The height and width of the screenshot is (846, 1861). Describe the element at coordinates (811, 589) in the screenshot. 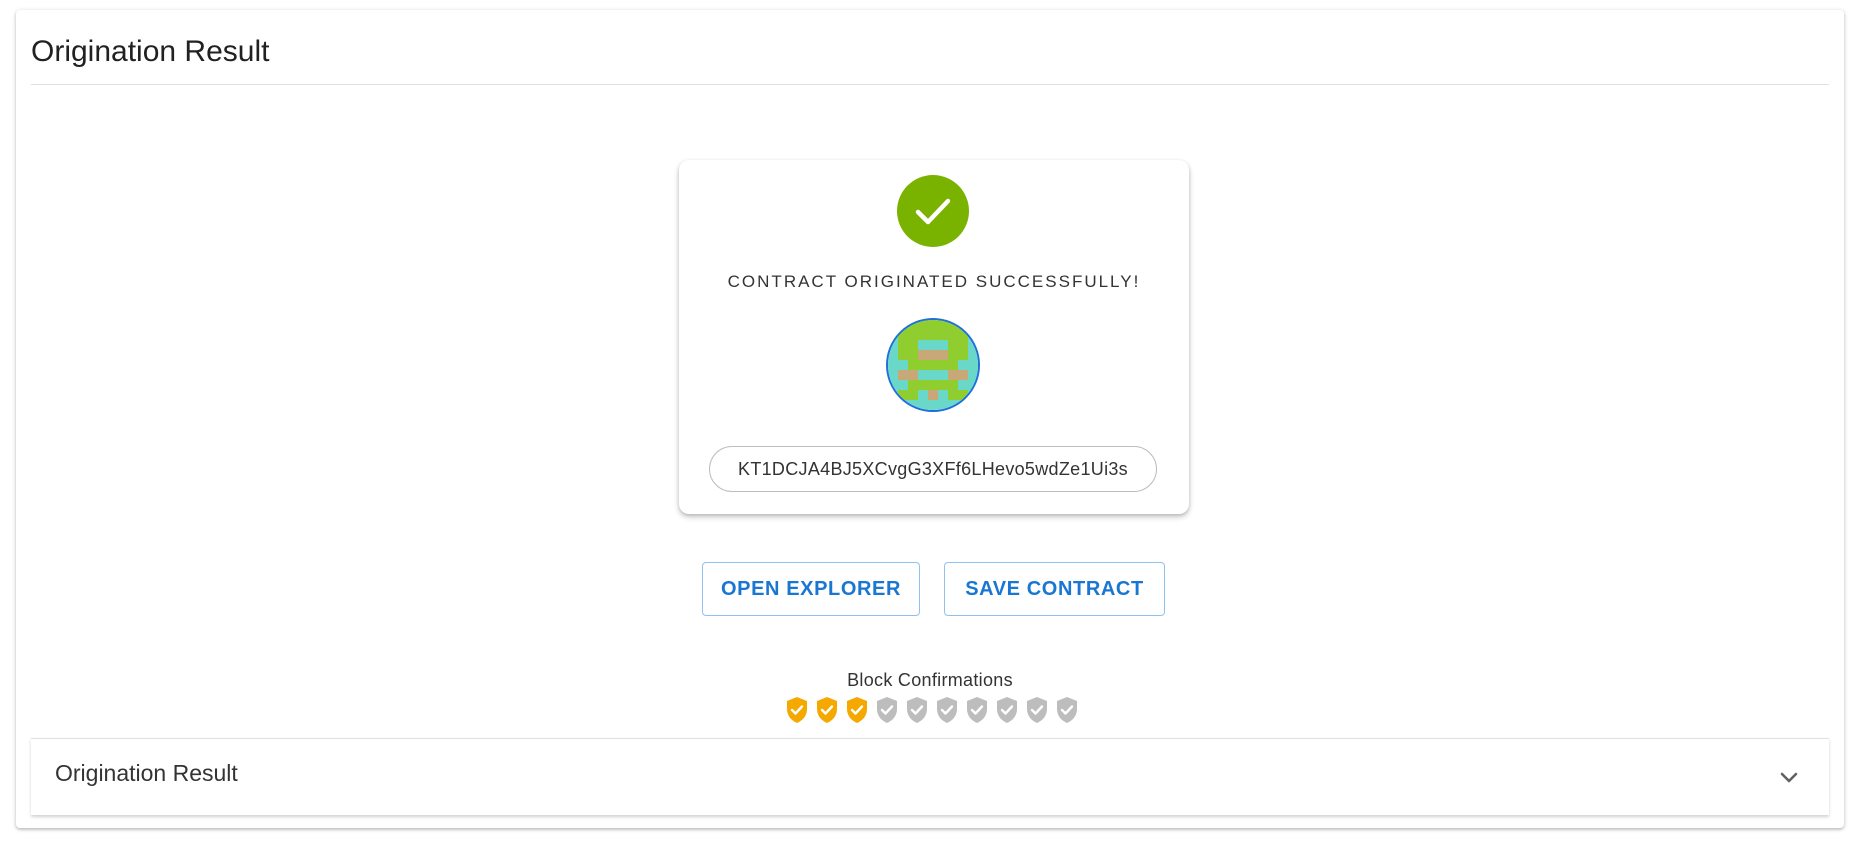

I see `open-explorer-button: OPEN EXPLORER` at that location.